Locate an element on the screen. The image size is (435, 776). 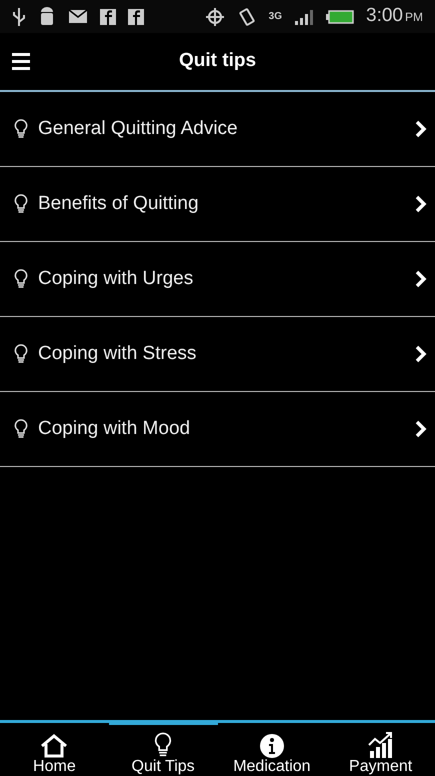
info-icon is located at coordinates (272, 746).